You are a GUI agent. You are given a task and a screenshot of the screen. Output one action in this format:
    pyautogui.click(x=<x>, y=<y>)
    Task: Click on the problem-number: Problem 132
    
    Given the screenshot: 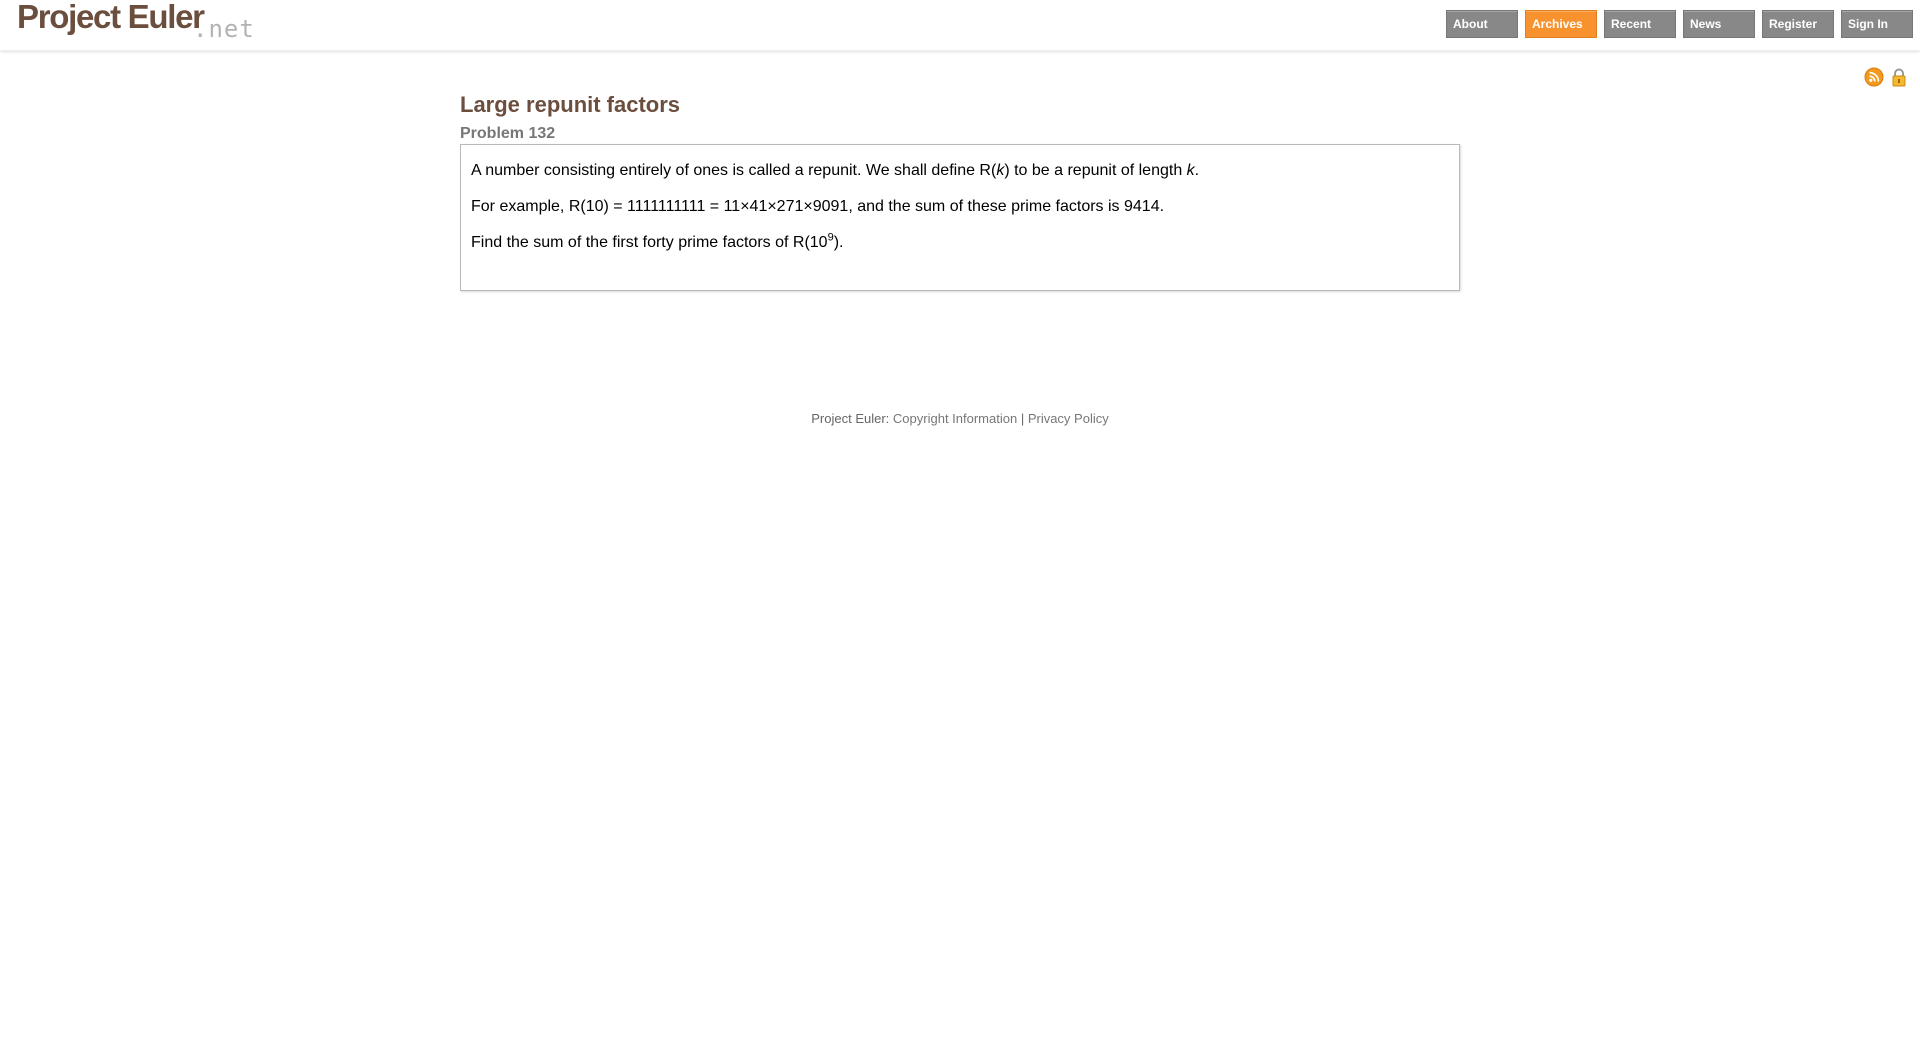 What is the action you would take?
    pyautogui.click(x=508, y=133)
    